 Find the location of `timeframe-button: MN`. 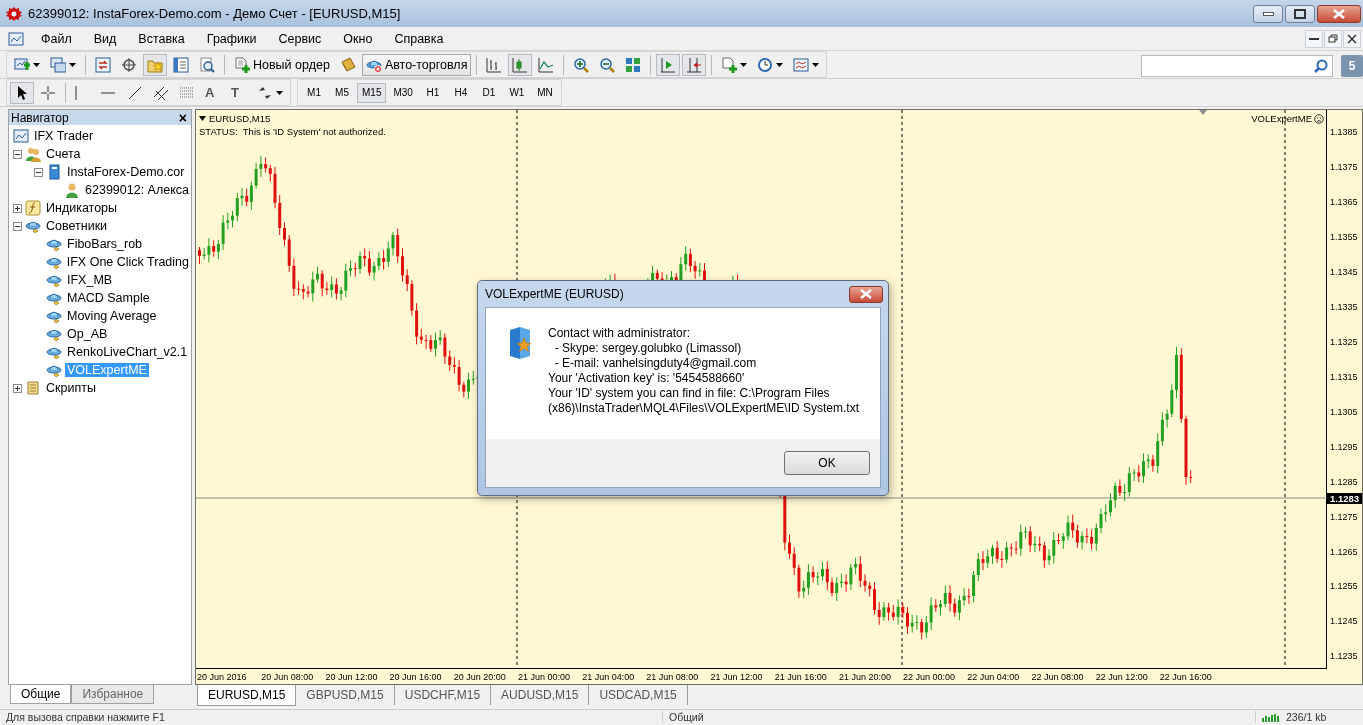

timeframe-button: MN is located at coordinates (544, 92).